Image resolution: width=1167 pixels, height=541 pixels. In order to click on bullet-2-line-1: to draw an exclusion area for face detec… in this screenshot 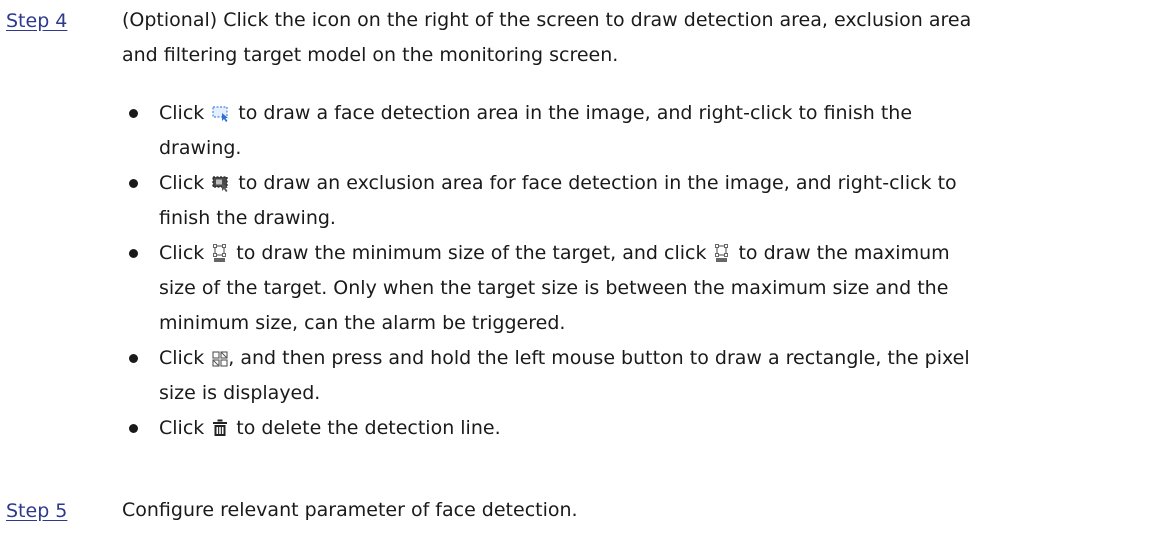, I will do `click(597, 183)`.